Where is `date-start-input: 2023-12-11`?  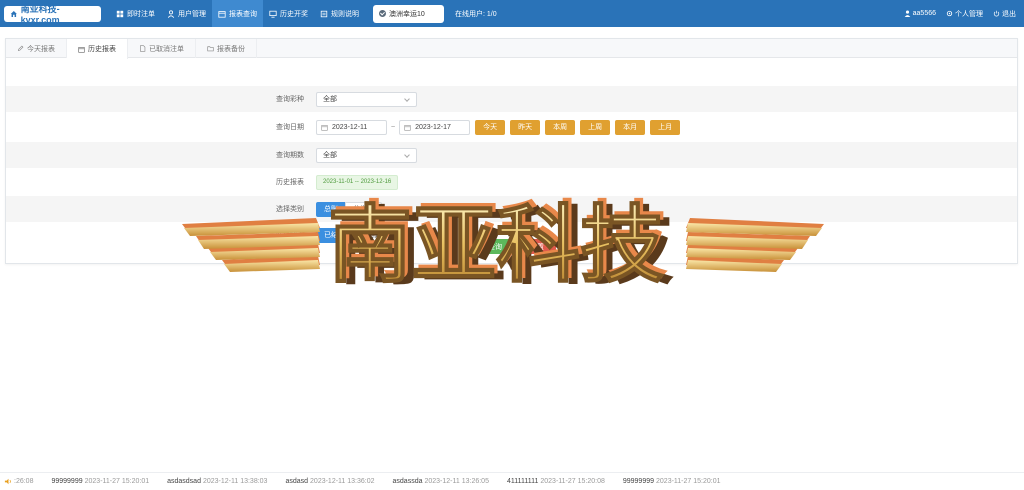 date-start-input: 2023-12-11 is located at coordinates (351, 127).